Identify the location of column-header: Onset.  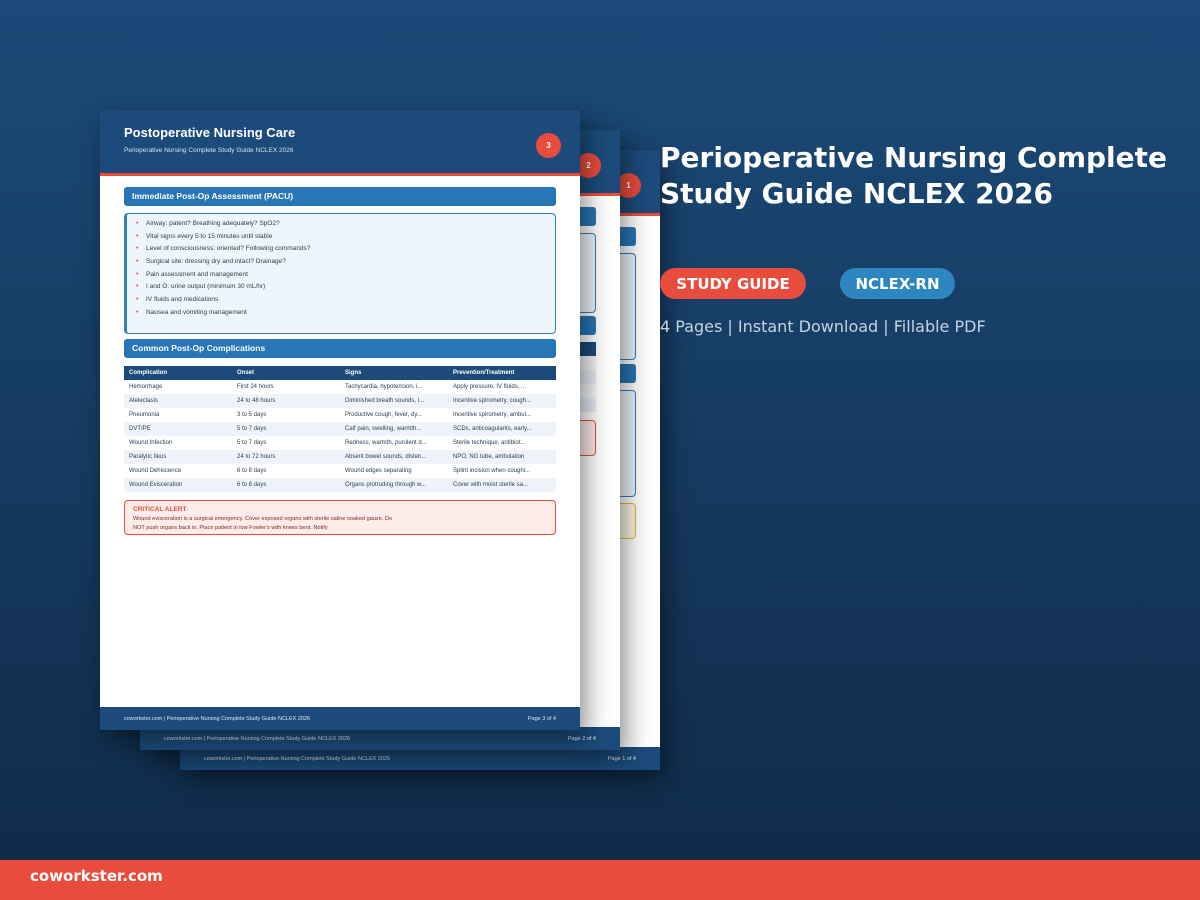
(286, 373).